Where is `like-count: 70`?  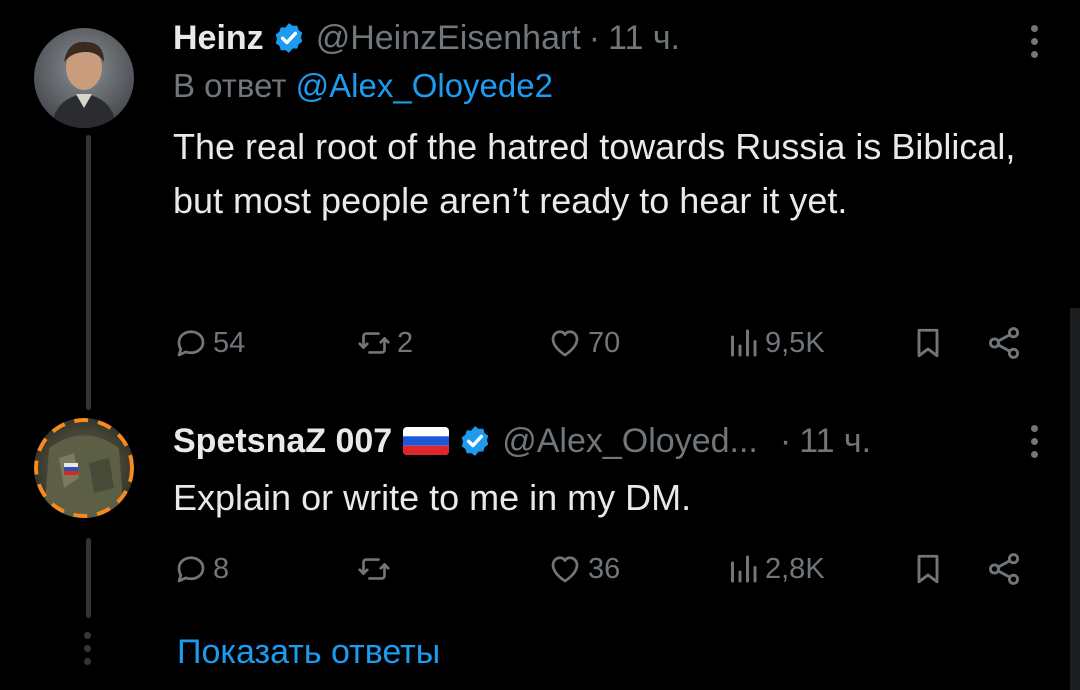 like-count: 70 is located at coordinates (604, 342).